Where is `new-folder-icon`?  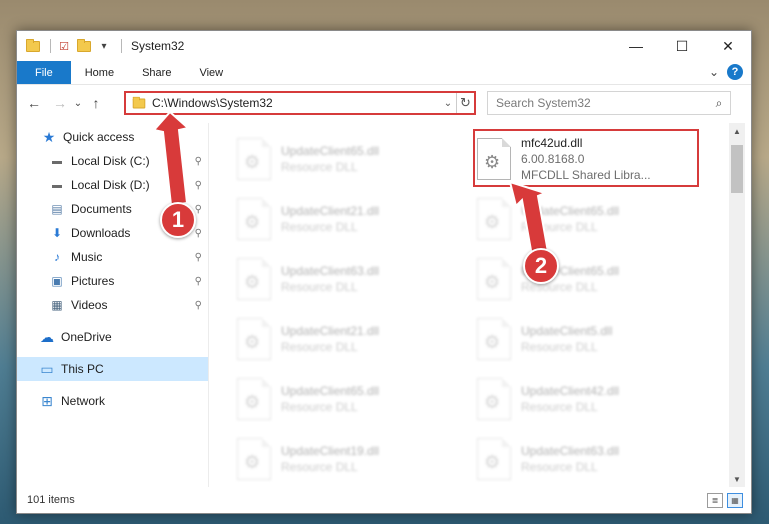
new-folder-icon is located at coordinates (84, 46).